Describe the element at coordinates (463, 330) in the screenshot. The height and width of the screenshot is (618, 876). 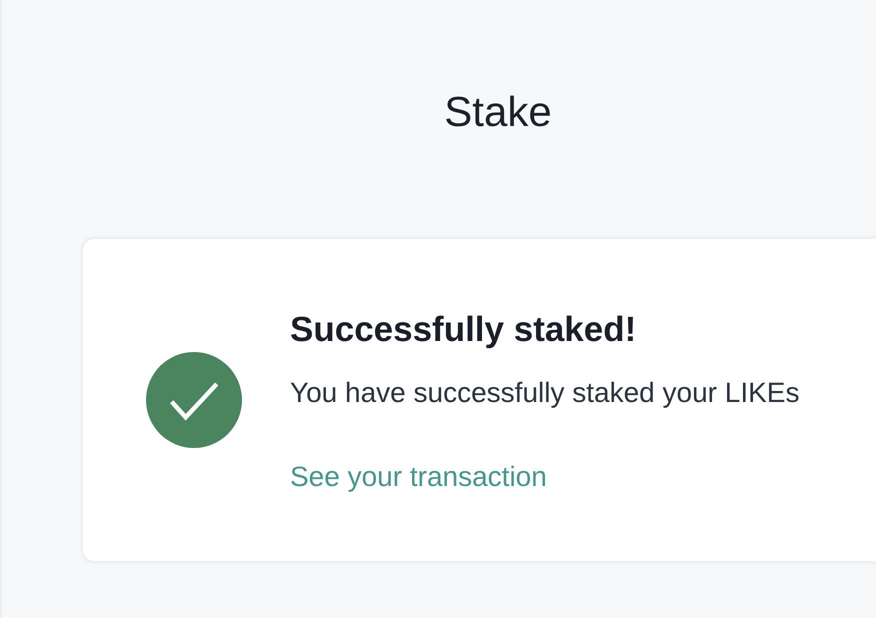
I see `success-heading: Successfully staked!` at that location.